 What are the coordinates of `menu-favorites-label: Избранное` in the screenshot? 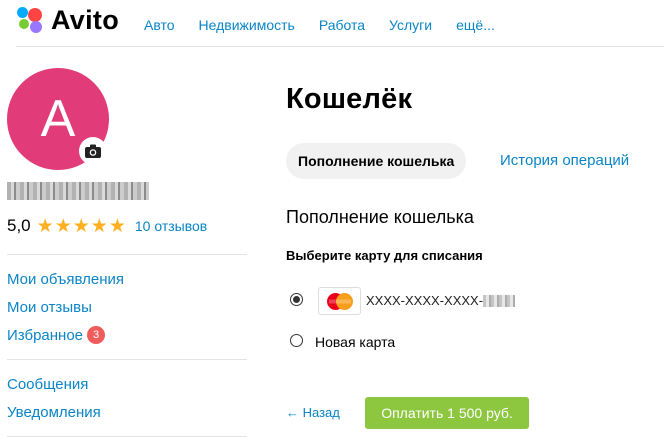 It's located at (45, 335).